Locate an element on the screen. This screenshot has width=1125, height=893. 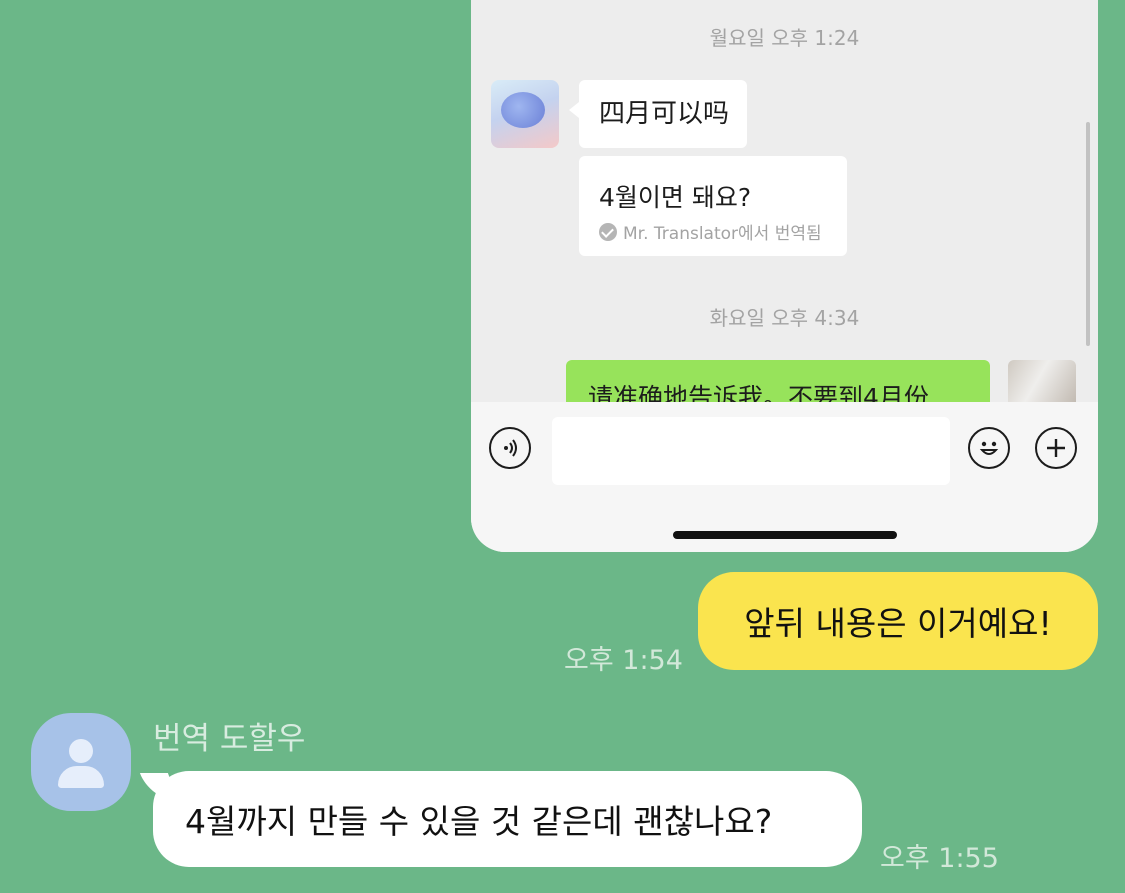
translated-message-bubble: 4월이면 돼요? Mr. Translator에서 번역됨 is located at coordinates (713, 206).